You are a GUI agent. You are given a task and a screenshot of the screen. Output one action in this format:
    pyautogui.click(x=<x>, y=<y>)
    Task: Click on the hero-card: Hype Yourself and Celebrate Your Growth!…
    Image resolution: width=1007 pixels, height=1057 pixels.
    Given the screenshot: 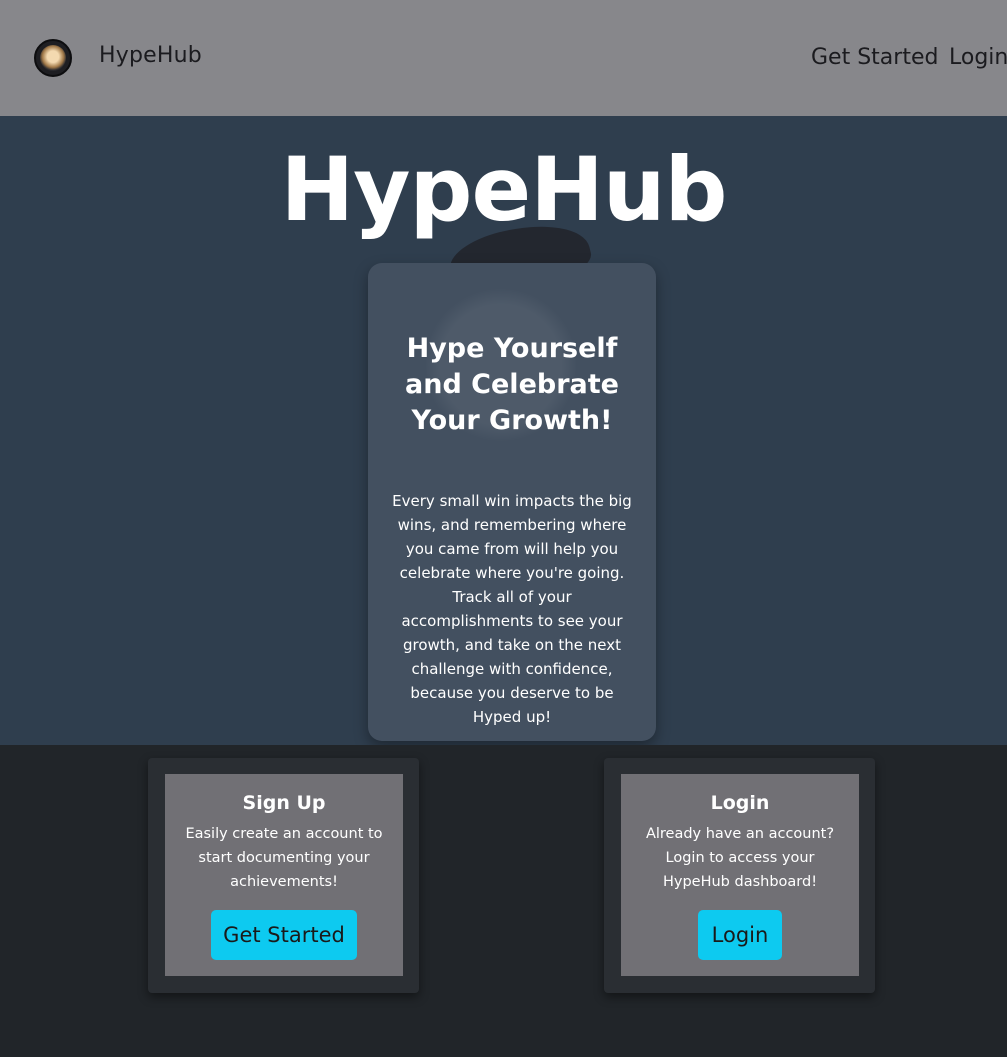 What is the action you would take?
    pyautogui.click(x=512, y=502)
    